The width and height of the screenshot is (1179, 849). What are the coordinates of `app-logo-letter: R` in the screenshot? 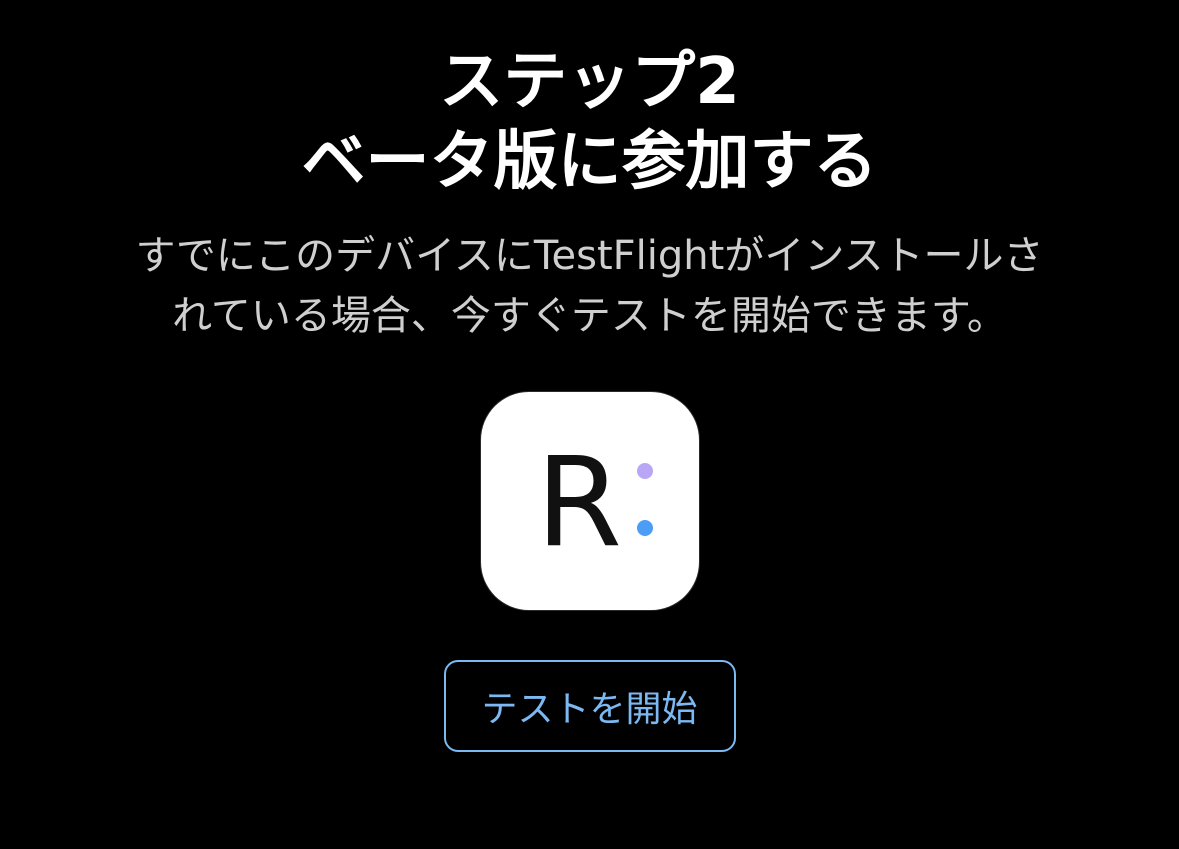 It's located at (578, 503).